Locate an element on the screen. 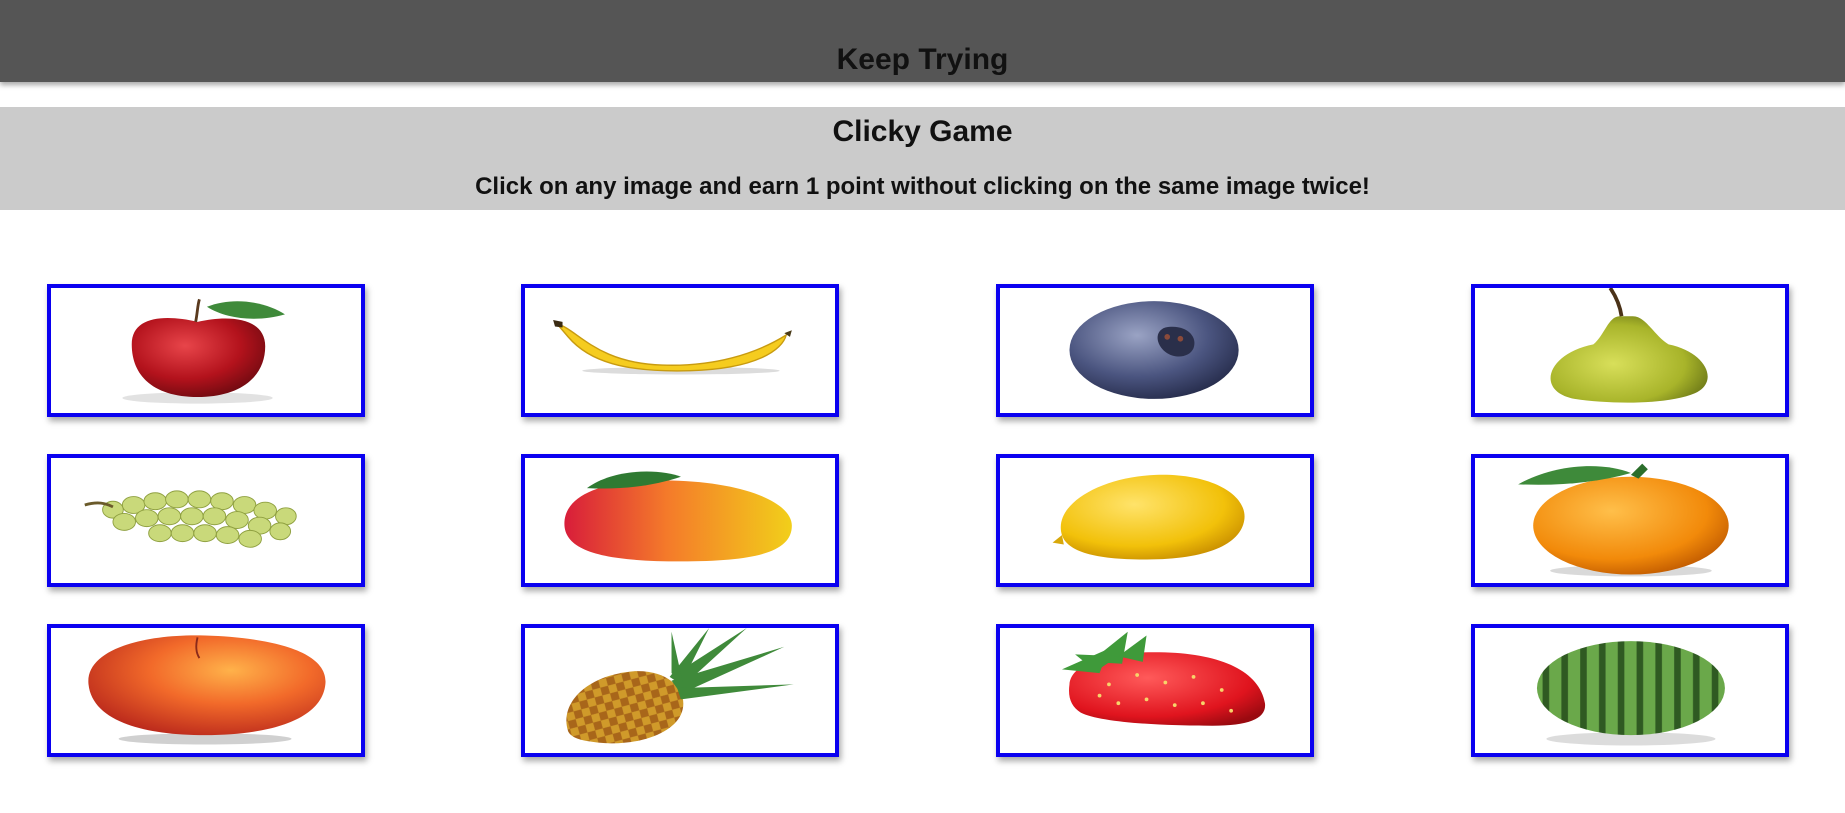  pineapple-image is located at coordinates (680, 686).